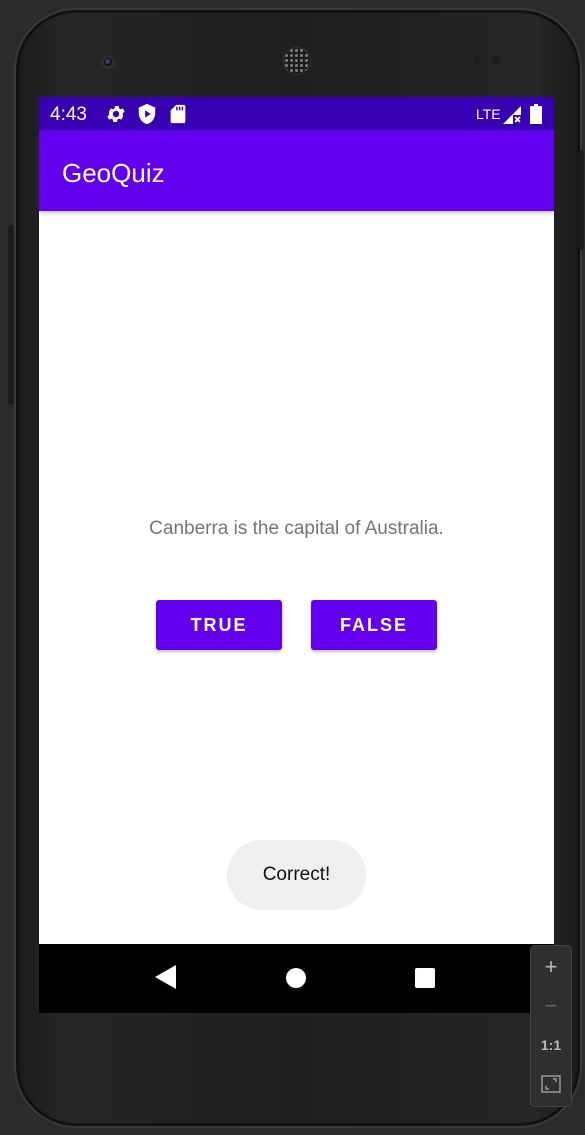  Describe the element at coordinates (536, 114) in the screenshot. I see `battery-full-icon` at that location.